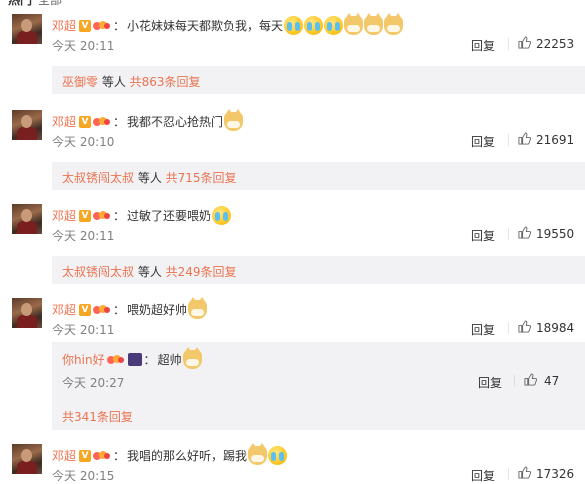 Image resolution: width=585 pixels, height=484 pixels. What do you see at coordinates (83, 142) in the screenshot?
I see `comment-time: 今天 20:10` at bounding box center [83, 142].